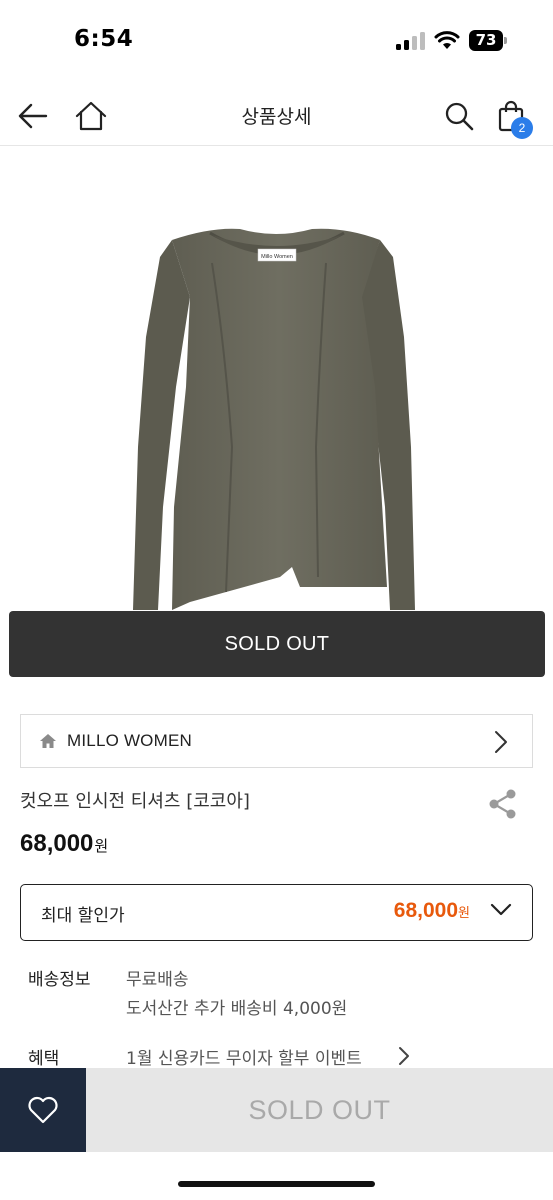 This screenshot has width=553, height=1200. What do you see at coordinates (276, 40) in the screenshot?
I see `status-bar: 6:54 73` at bounding box center [276, 40].